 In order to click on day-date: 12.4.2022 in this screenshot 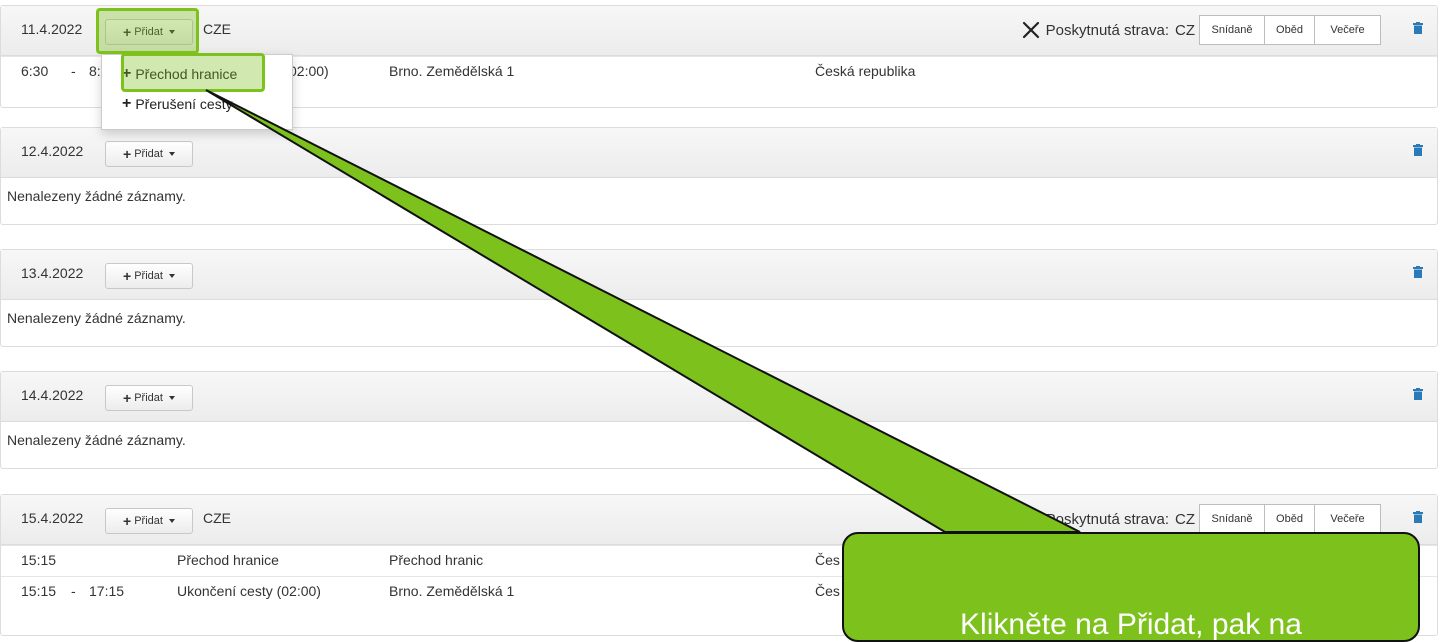, I will do `click(52, 151)`.